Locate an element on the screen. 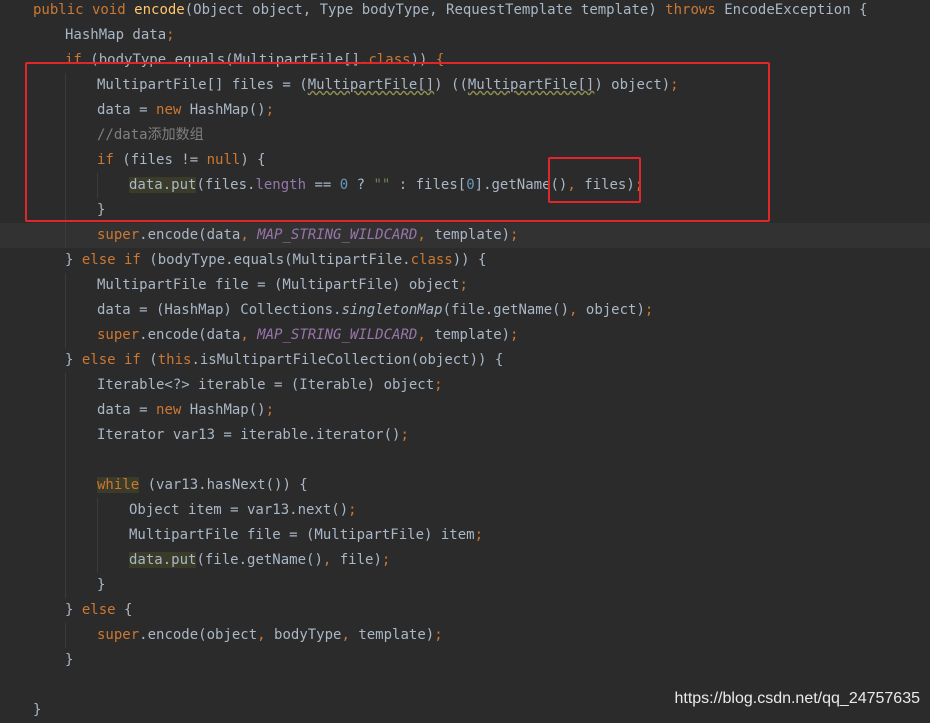 The height and width of the screenshot is (723, 930). code-token: public void is located at coordinates (84, 10).